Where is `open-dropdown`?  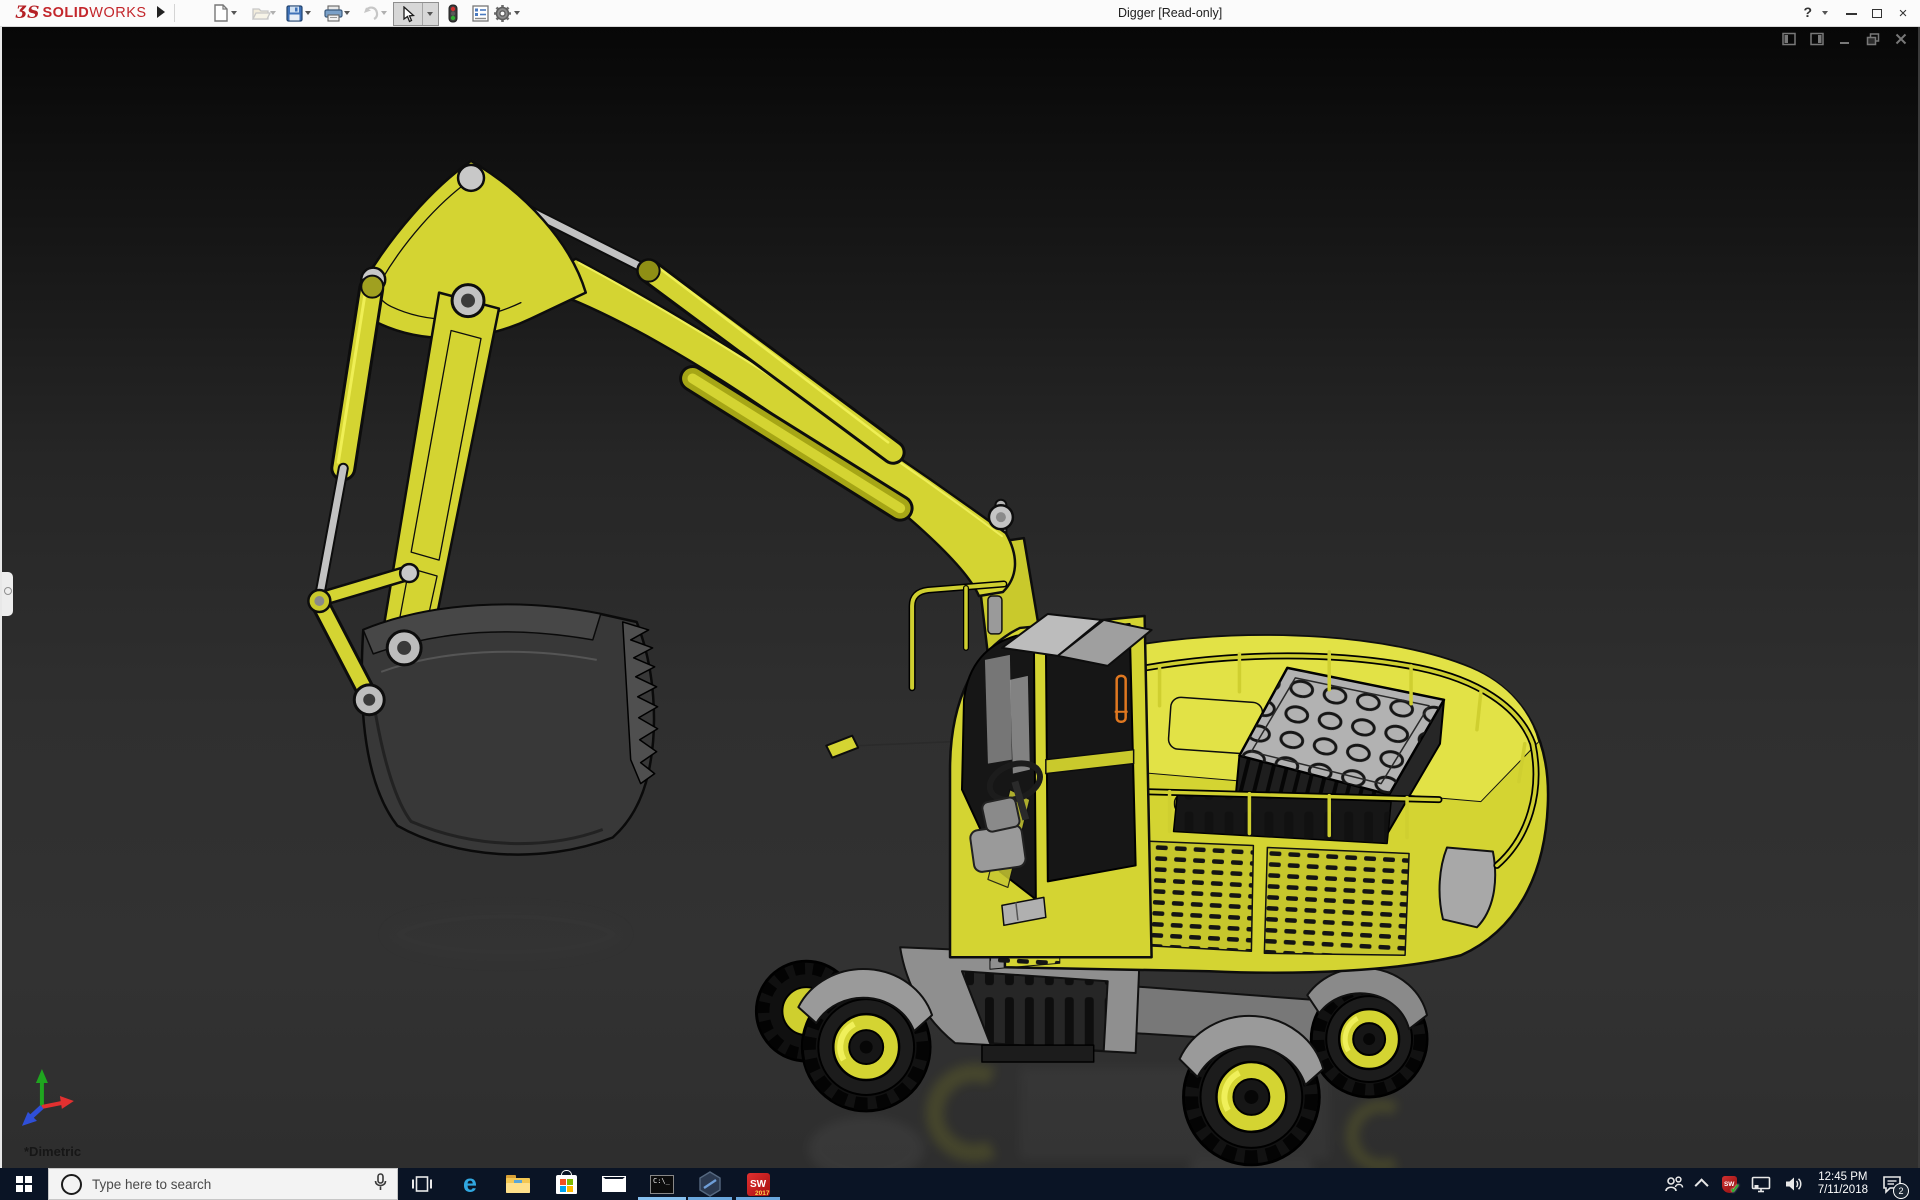
open-dropdown is located at coordinates (273, 13).